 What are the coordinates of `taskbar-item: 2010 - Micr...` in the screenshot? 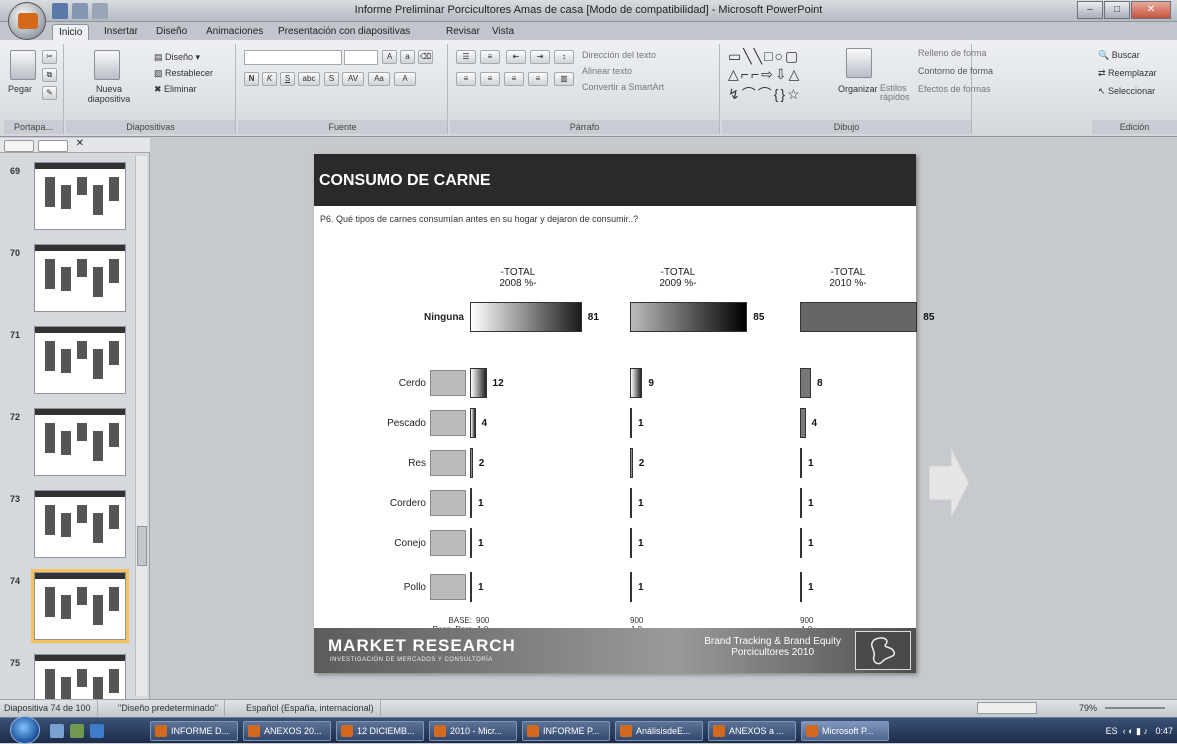 It's located at (473, 731).